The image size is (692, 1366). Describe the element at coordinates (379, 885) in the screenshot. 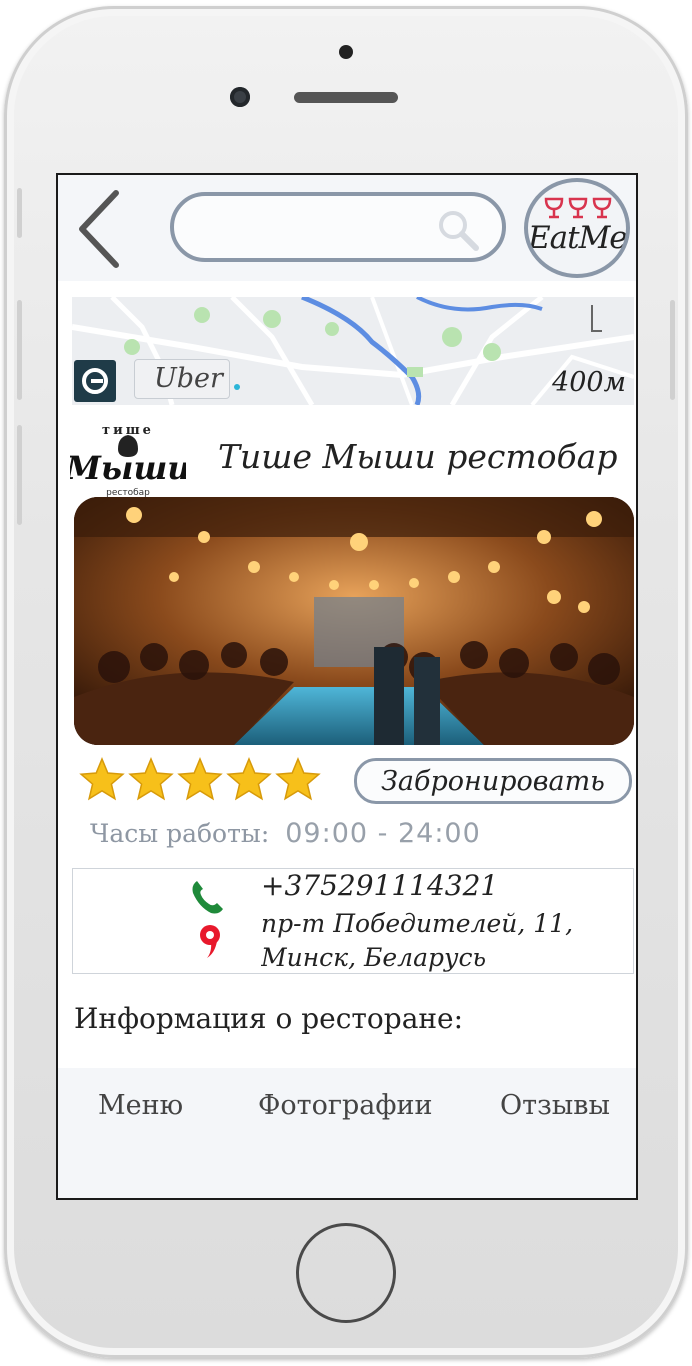

I see `phone-number: +375291114321` at that location.